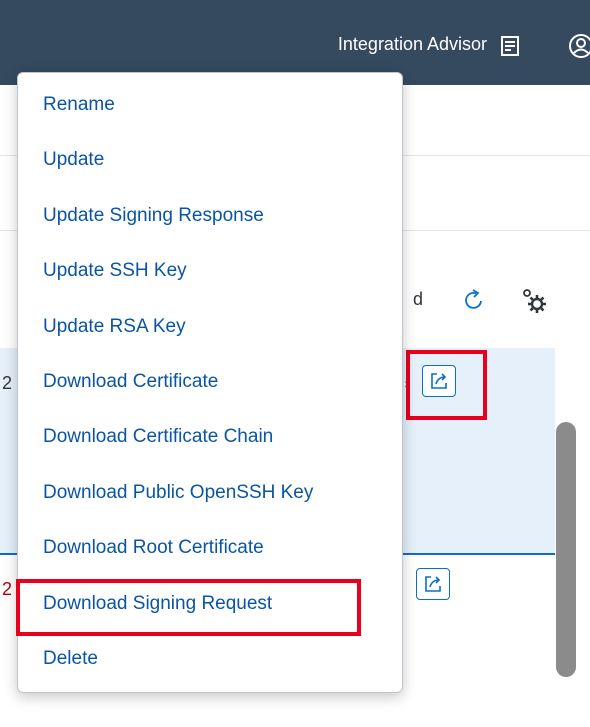  I want to click on row-action-button, so click(433, 584).